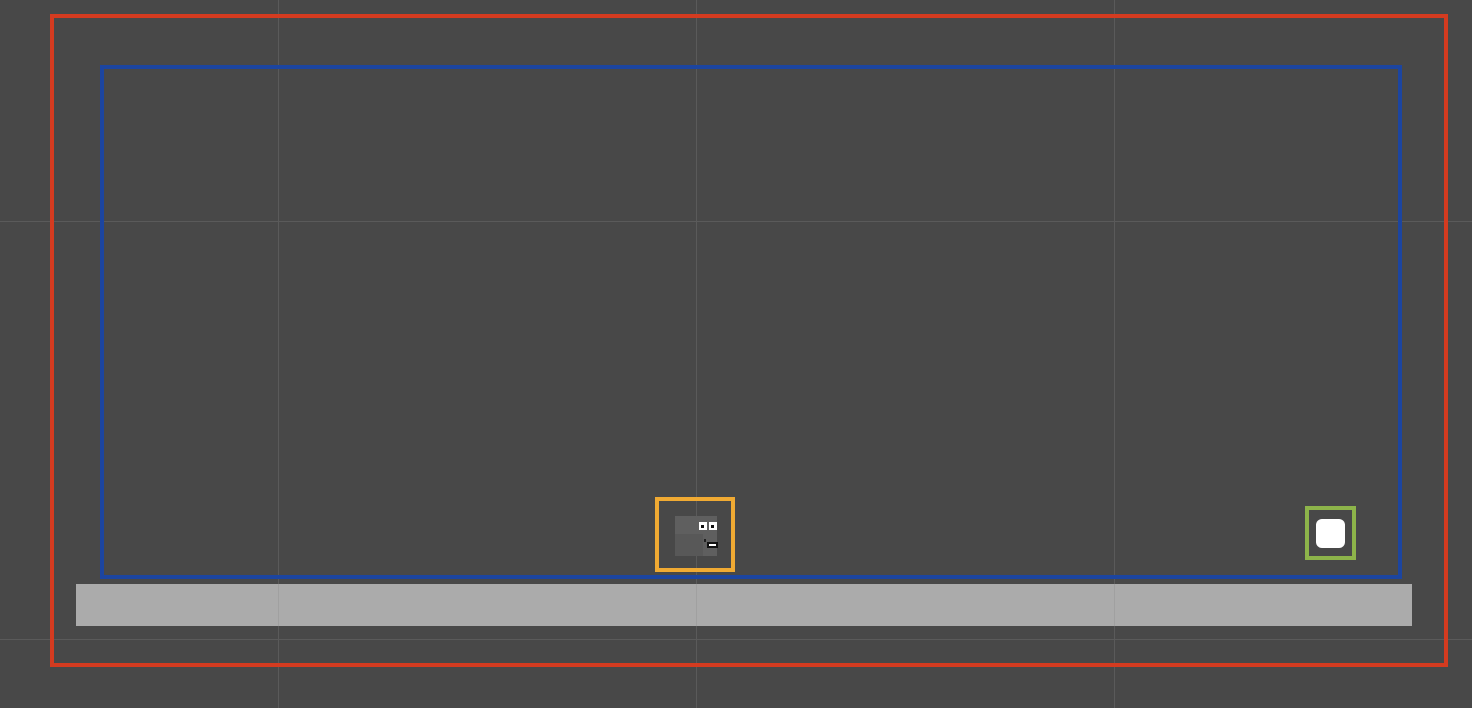  I want to click on pickup-square-icon, so click(1330, 533).